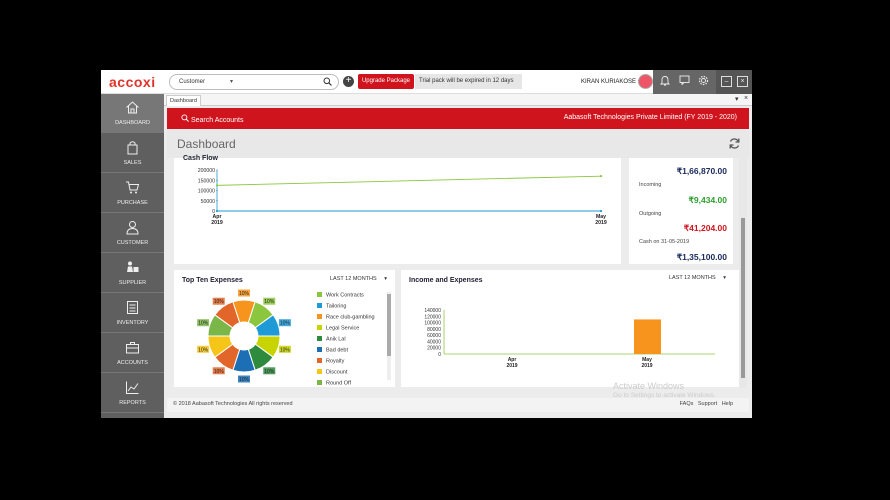 The width and height of the screenshot is (890, 500). Describe the element at coordinates (337, 350) in the screenshot. I see `legend-label: Bad debt` at that location.